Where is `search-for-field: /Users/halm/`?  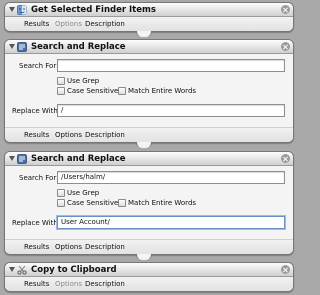
search-for-field: /Users/halm/ is located at coordinates (171, 177).